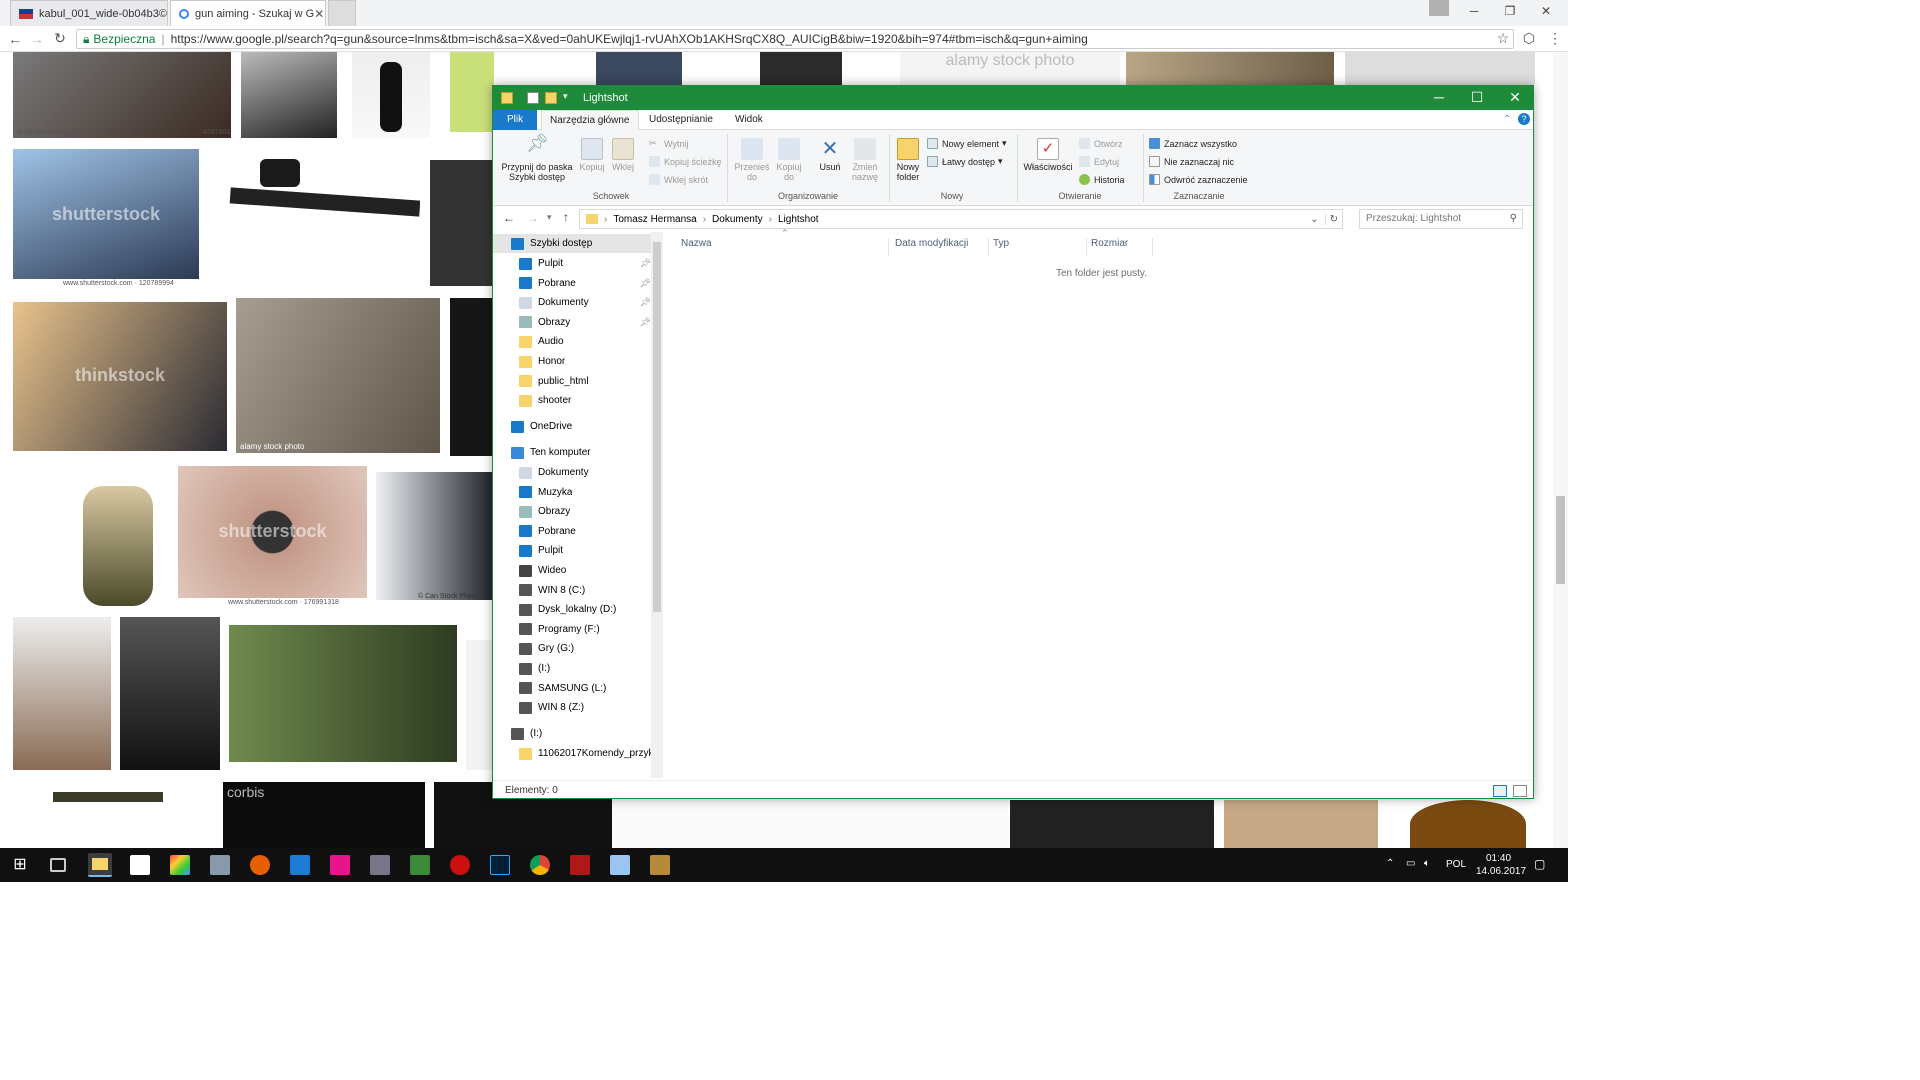 Image resolution: width=1920 pixels, height=1080 pixels. Describe the element at coordinates (1191, 161) in the screenshot. I see `select-none-button: Nie zaznaczaj nic` at that location.